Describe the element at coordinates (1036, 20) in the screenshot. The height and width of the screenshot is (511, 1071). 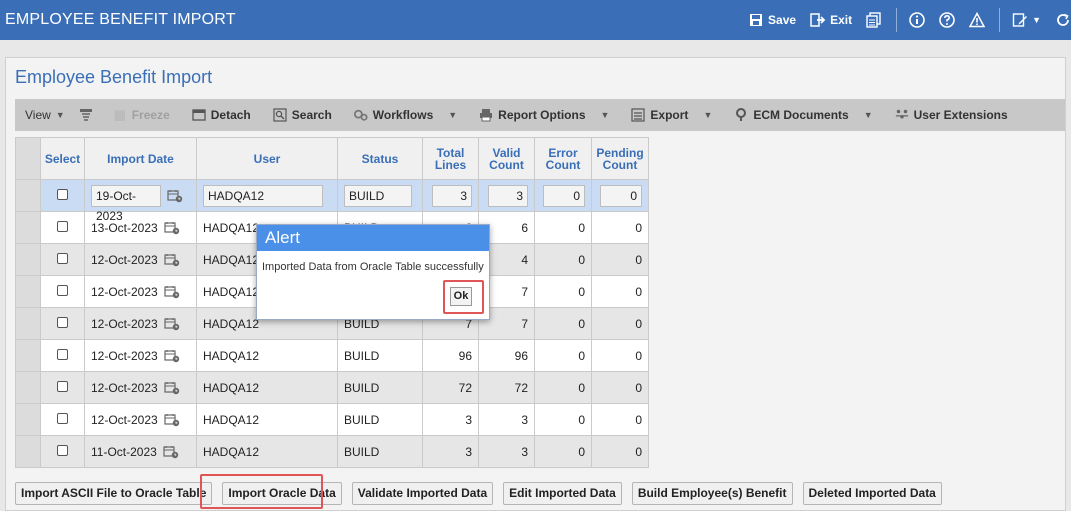
I see `chevron-down-icon: ▼` at that location.